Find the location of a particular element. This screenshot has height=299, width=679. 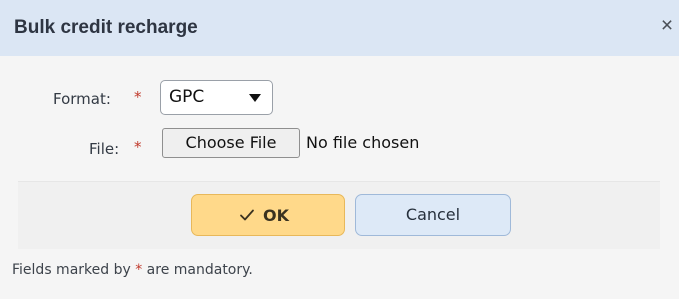

file-status-text: No file chosen is located at coordinates (363, 142).